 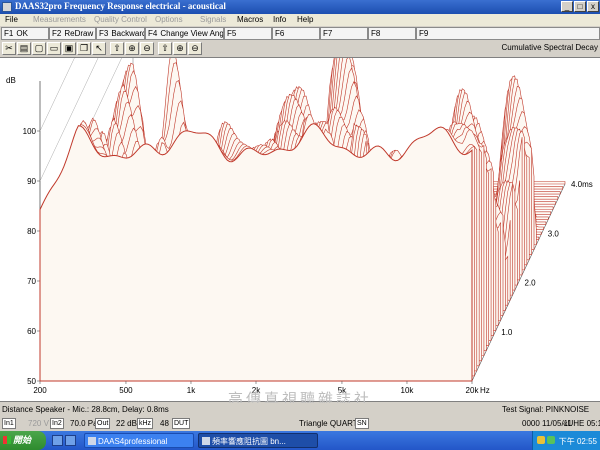 I want to click on f4-button: F4 Change View Angle, so click(x=184, y=33).